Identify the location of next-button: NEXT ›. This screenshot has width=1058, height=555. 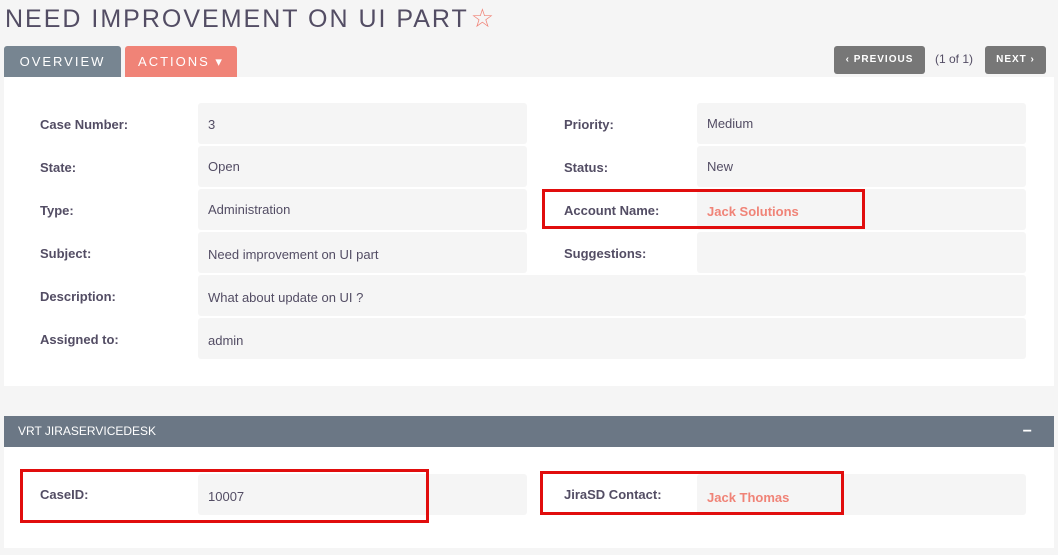
(1015, 60).